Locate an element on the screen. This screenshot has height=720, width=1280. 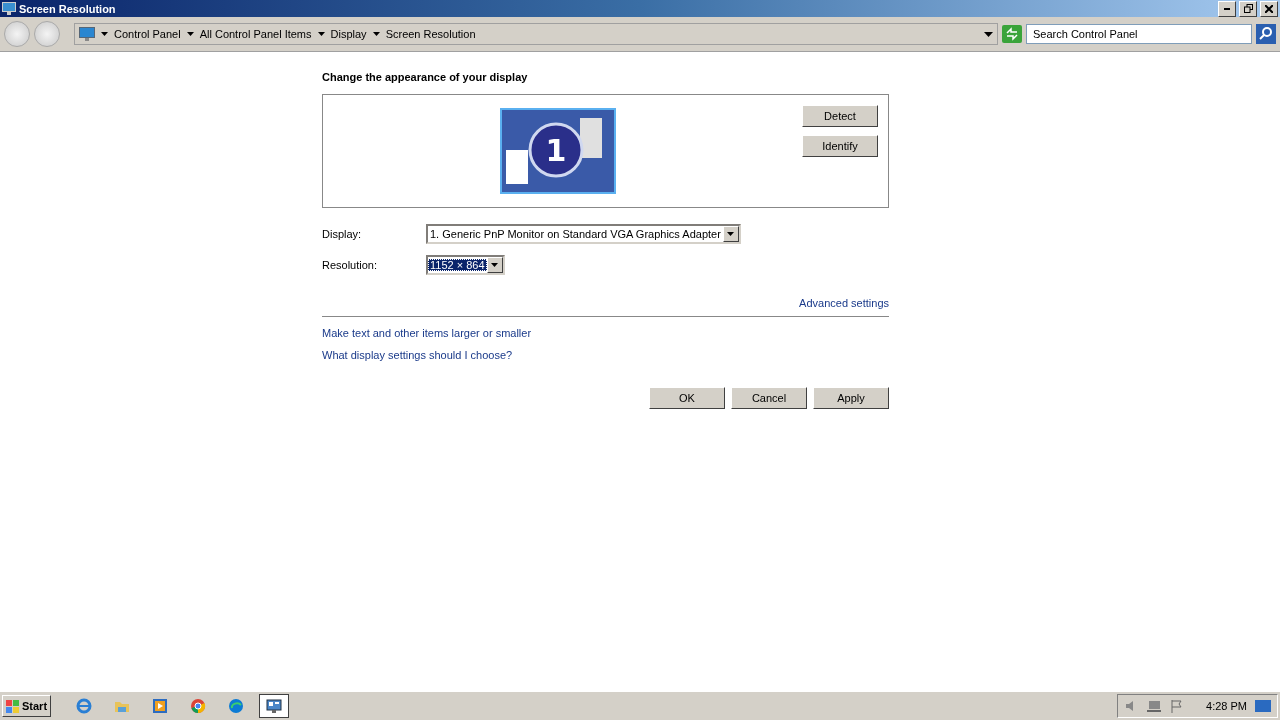
dialog-button: Cancel is located at coordinates (769, 398).